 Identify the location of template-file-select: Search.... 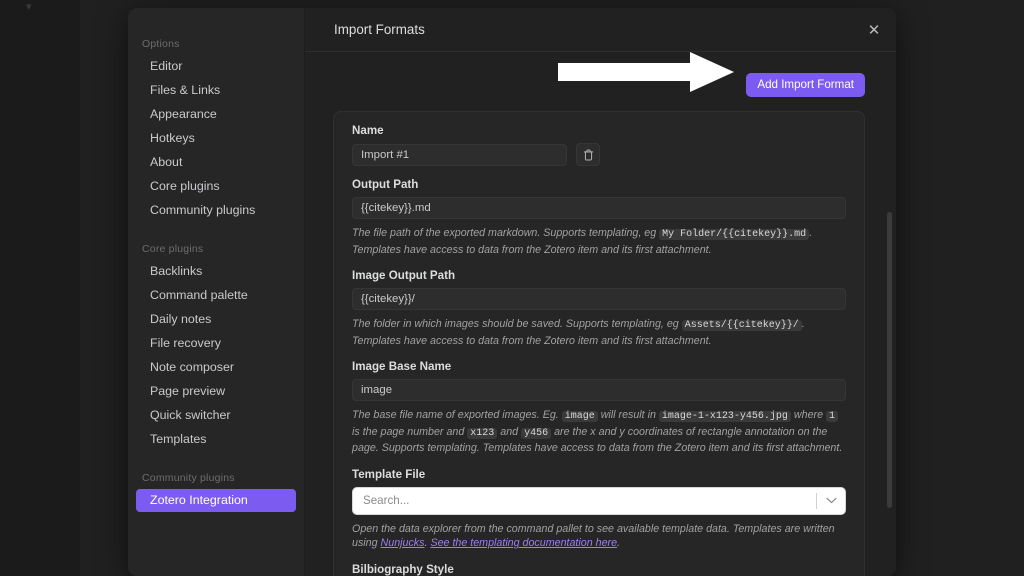
(599, 500).